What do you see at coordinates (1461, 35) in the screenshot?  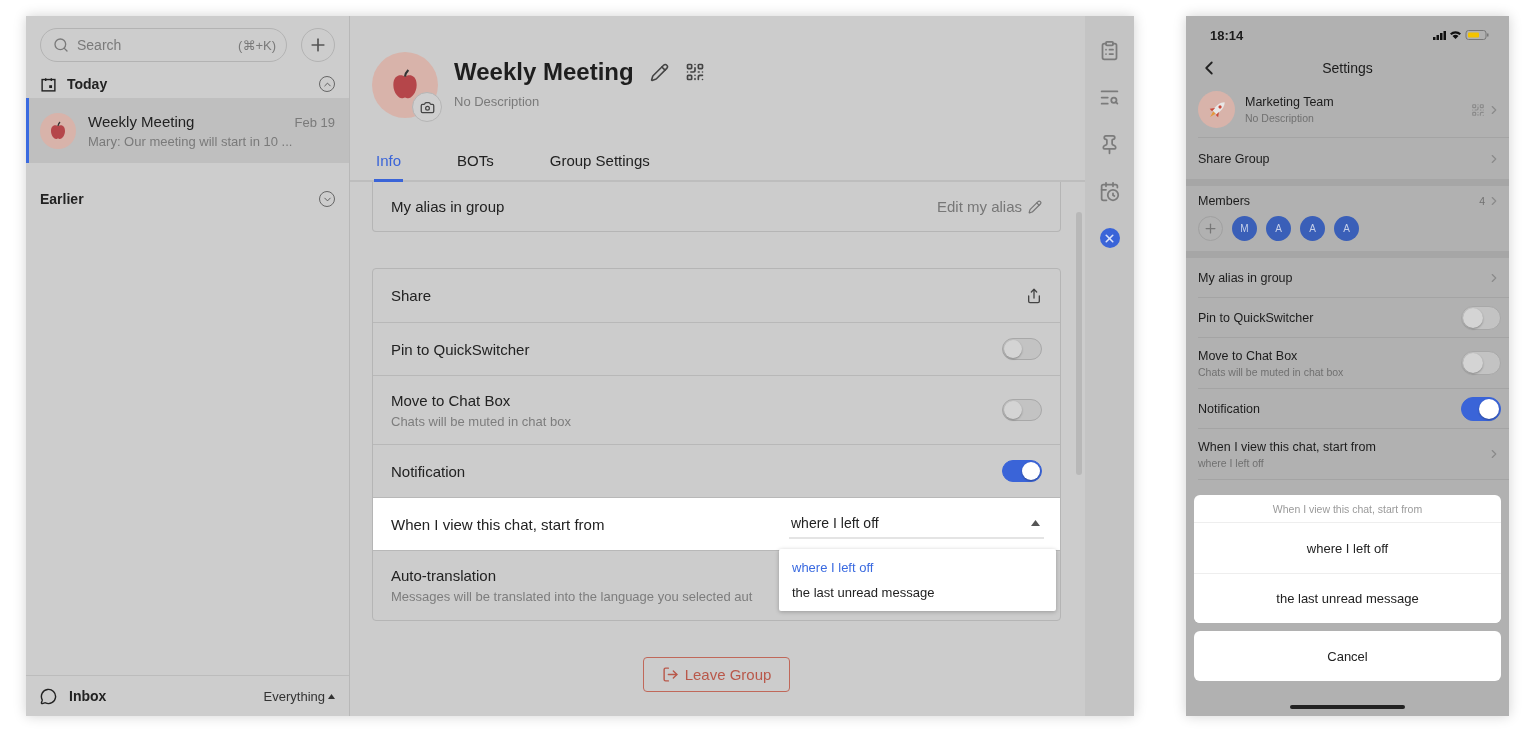 I see `status-icons` at bounding box center [1461, 35].